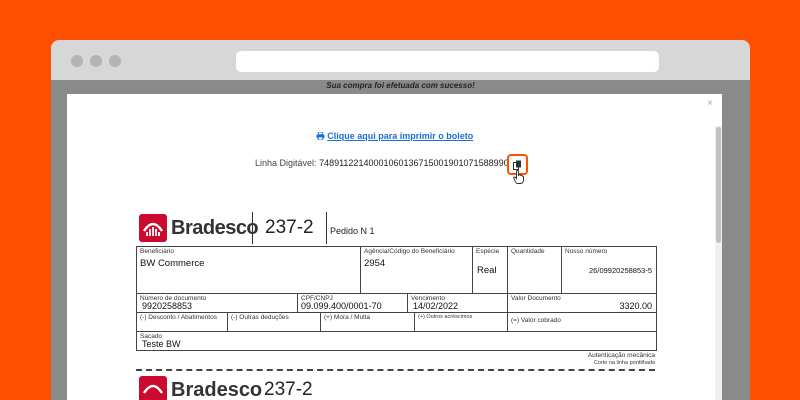 The image size is (800, 400). What do you see at coordinates (536, 320) in the screenshot?
I see `valor-cobrado-label: (=) Valor cobrado` at bounding box center [536, 320].